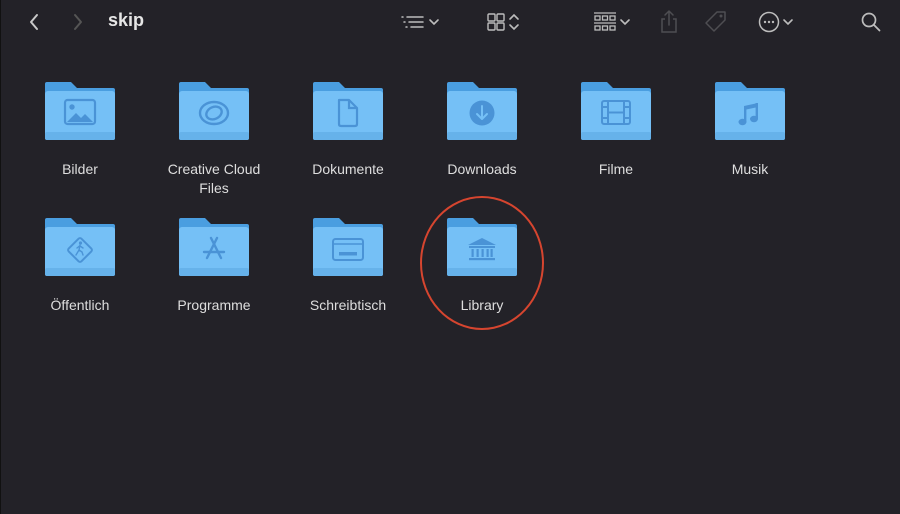  What do you see at coordinates (482, 263) in the screenshot?
I see `annotation-highlight-circle` at bounding box center [482, 263].